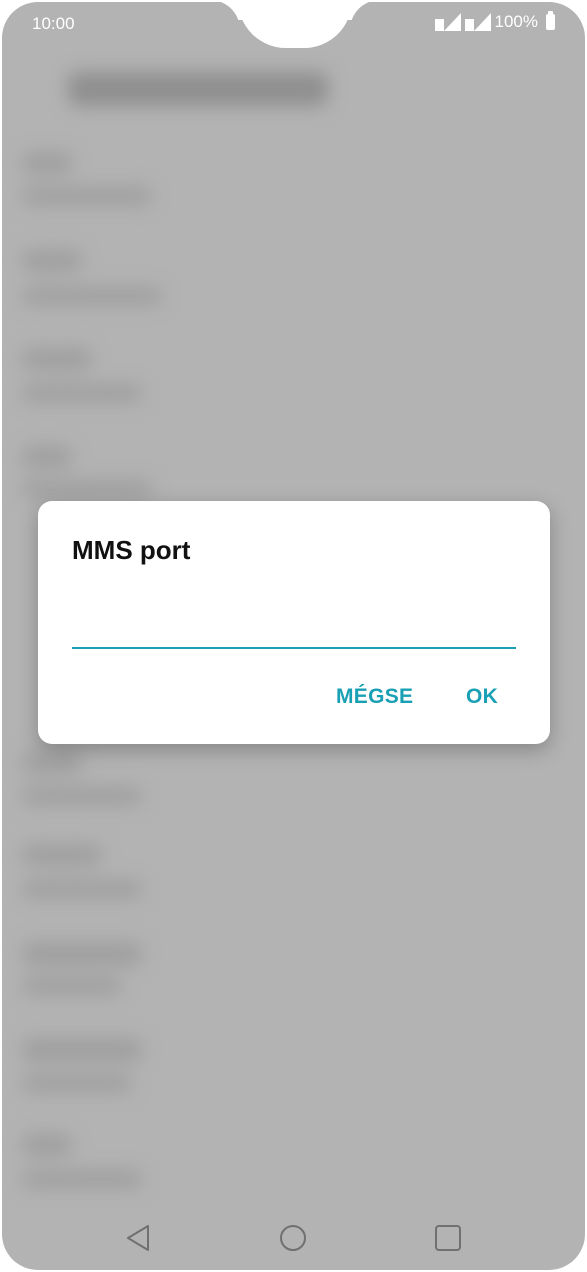 This screenshot has width=587, height=1272. Describe the element at coordinates (138, 1238) in the screenshot. I see `back-icon` at that location.